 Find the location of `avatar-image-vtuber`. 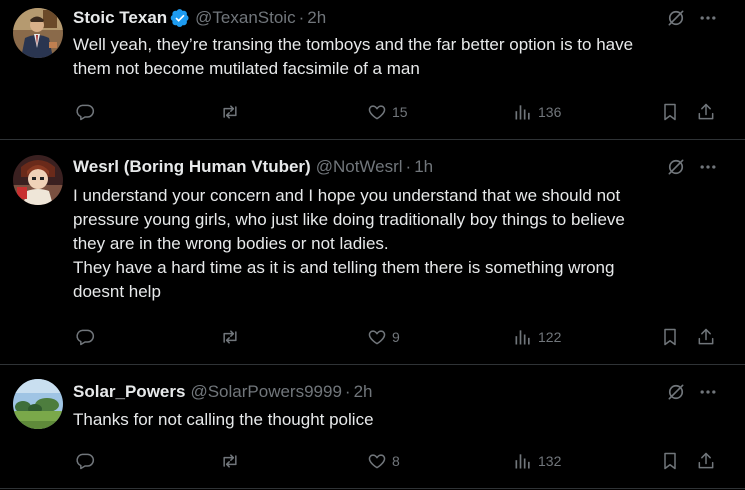

avatar-image-vtuber is located at coordinates (38, 180).